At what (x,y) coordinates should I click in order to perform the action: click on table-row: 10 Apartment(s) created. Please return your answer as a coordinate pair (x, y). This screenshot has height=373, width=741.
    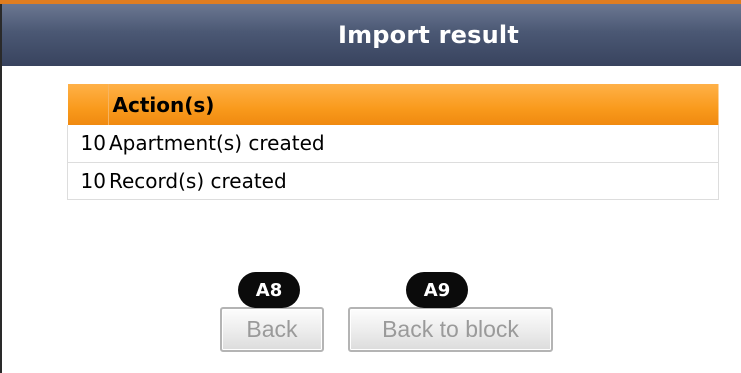
    Looking at the image, I should click on (393, 144).